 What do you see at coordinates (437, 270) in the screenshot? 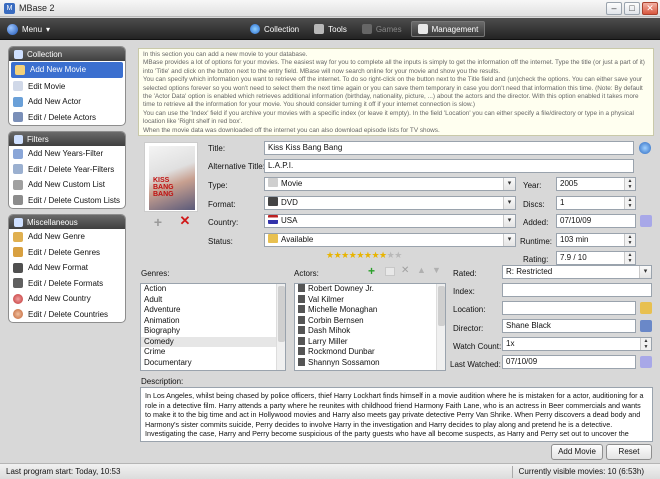
I see `move-down-icon: ▼` at bounding box center [437, 270].